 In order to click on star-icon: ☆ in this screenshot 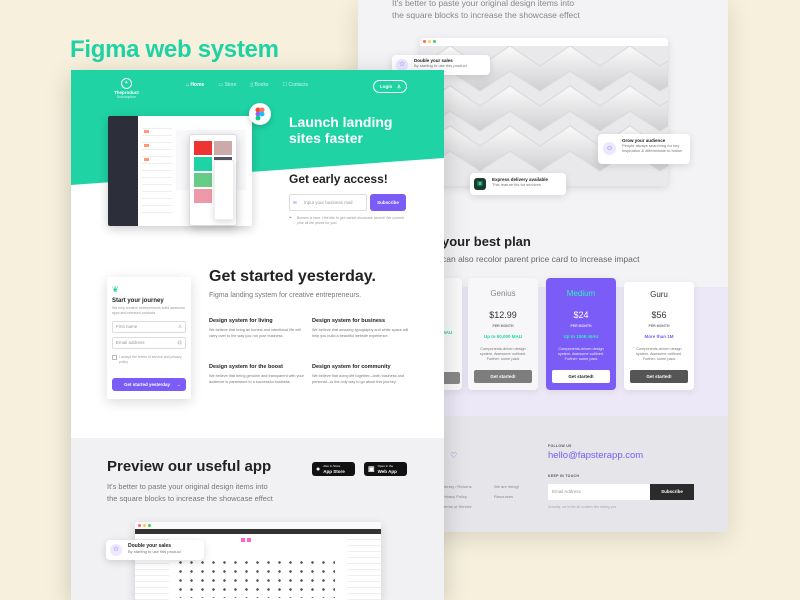, I will do `click(116, 550)`.